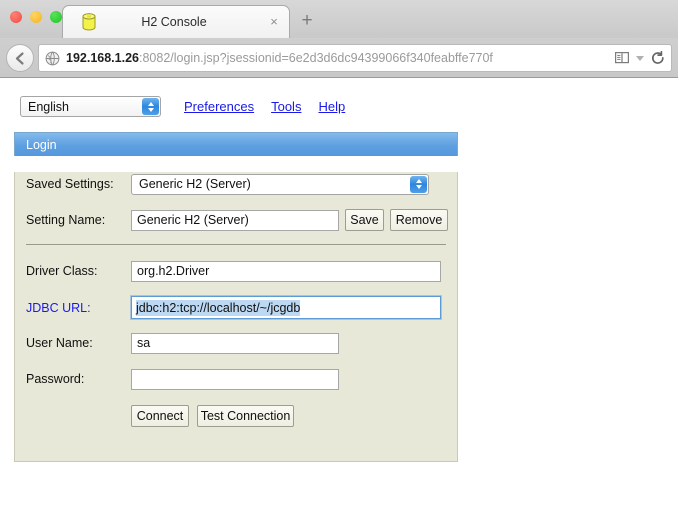 The width and height of the screenshot is (678, 509). What do you see at coordinates (235, 343) in the screenshot?
I see `user-name-input: sa` at bounding box center [235, 343].